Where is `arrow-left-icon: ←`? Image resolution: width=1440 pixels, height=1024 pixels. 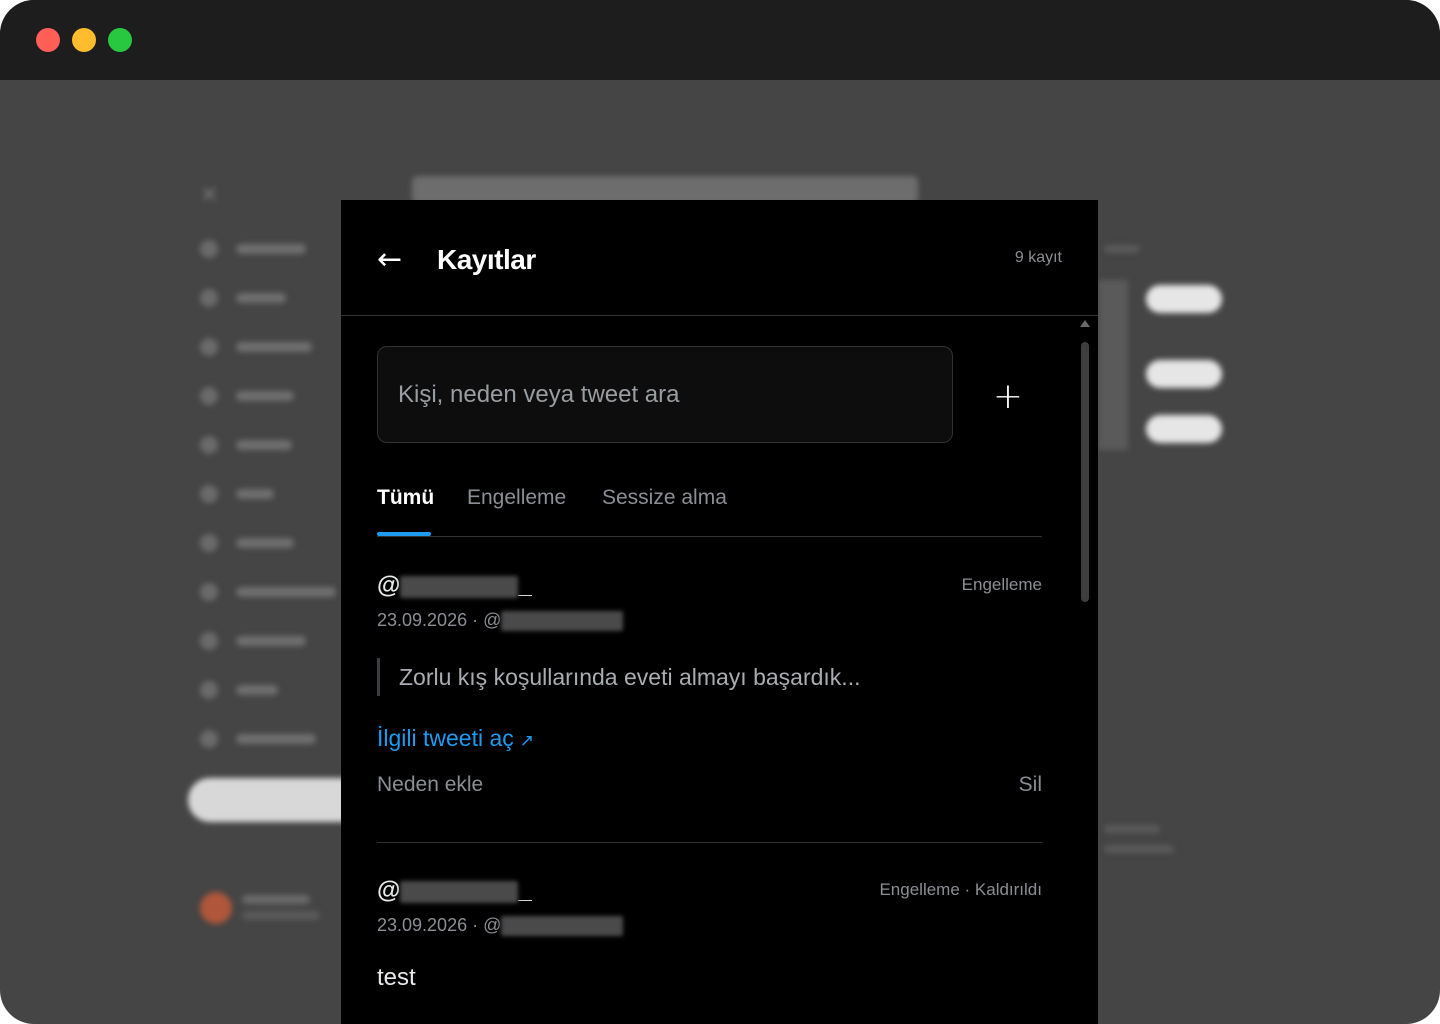
arrow-left-icon: ← is located at coordinates (394, 260).